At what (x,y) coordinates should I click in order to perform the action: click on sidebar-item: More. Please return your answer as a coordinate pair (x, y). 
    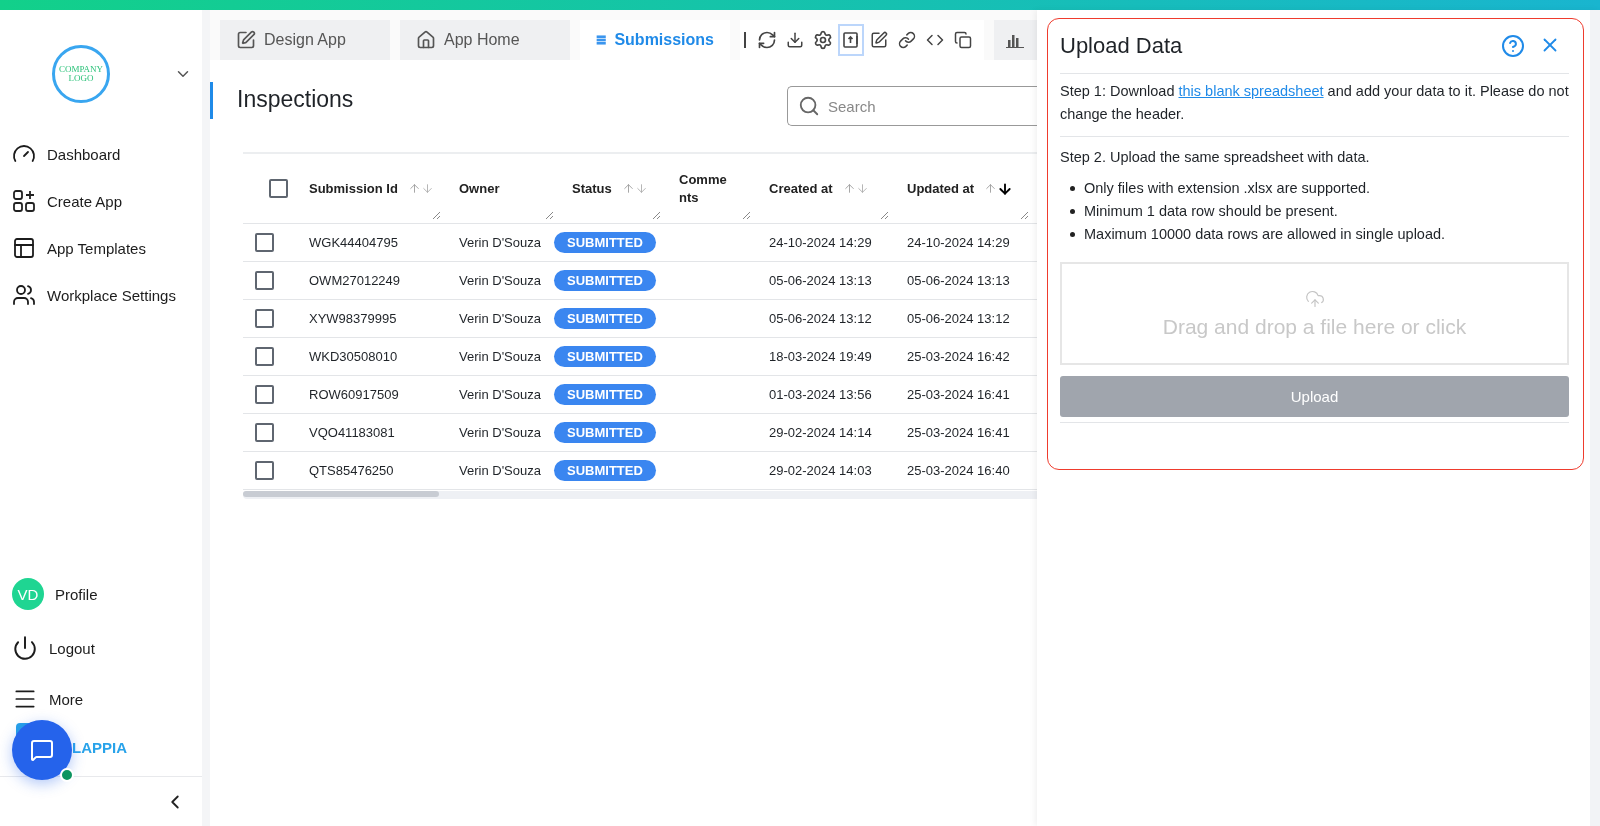
    Looking at the image, I should click on (107, 699).